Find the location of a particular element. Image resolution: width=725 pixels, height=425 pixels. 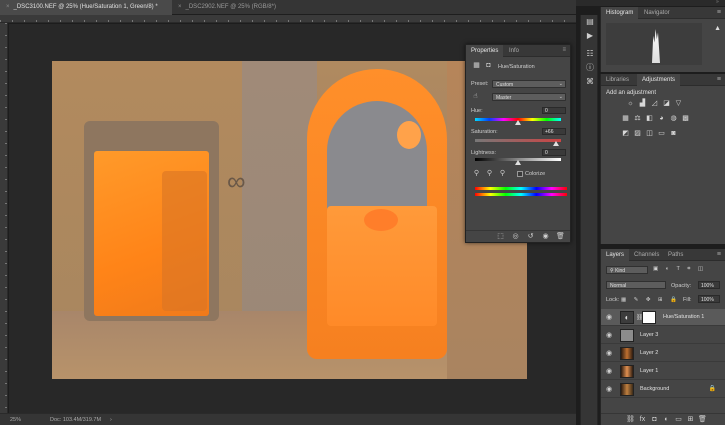

saturation-value-field: +66 is located at coordinates (554, 131).